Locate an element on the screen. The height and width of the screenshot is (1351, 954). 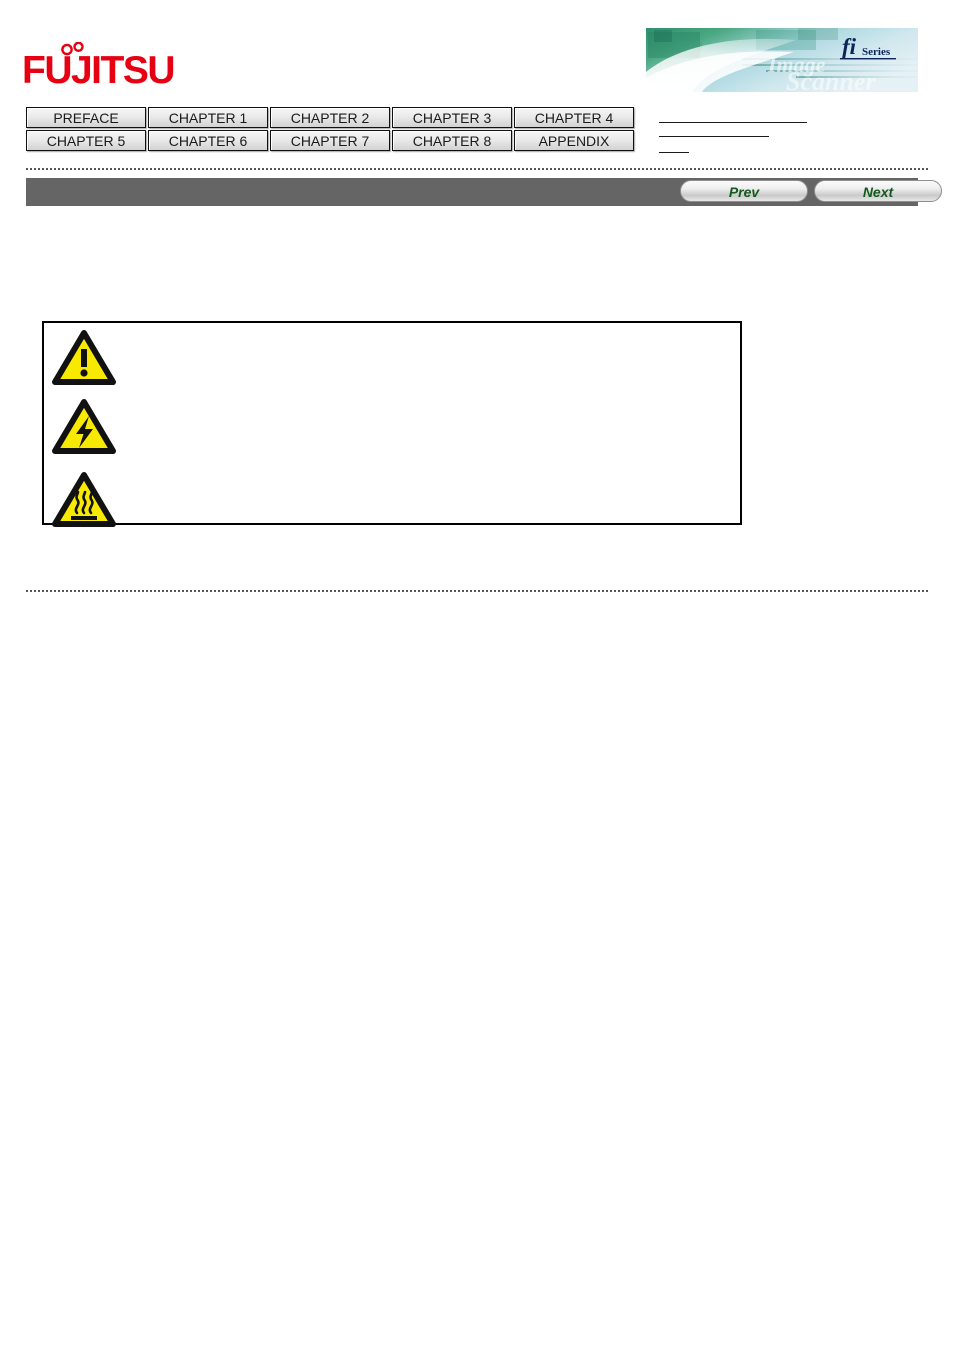
warning-row-general is located at coordinates (91, 358).